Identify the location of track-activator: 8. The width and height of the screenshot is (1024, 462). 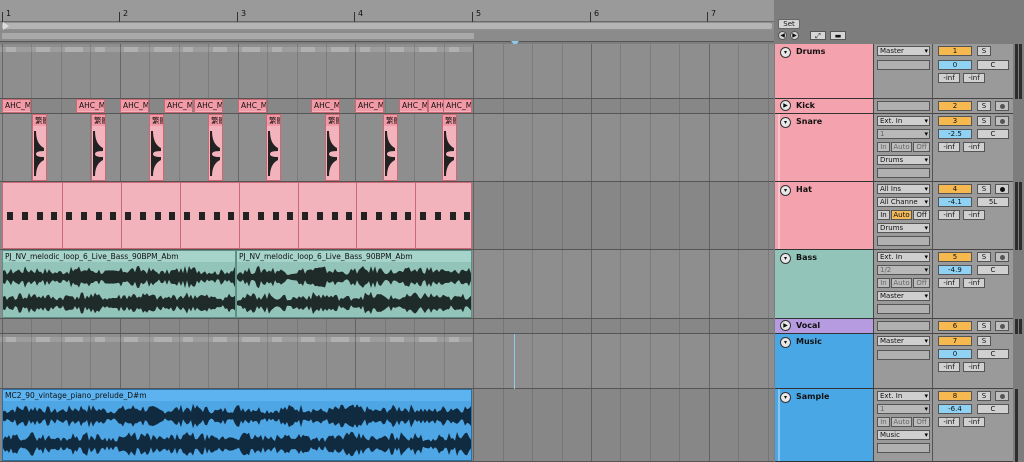
(955, 396).